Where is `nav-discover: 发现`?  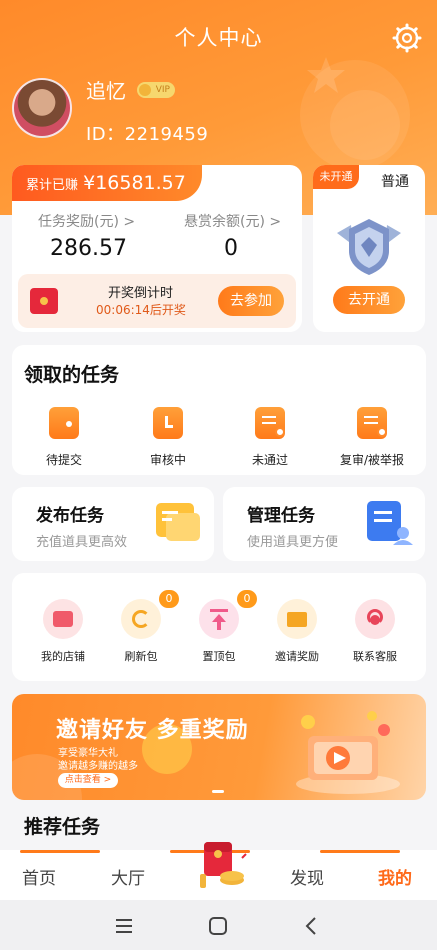 nav-discover: 发现 is located at coordinates (307, 876).